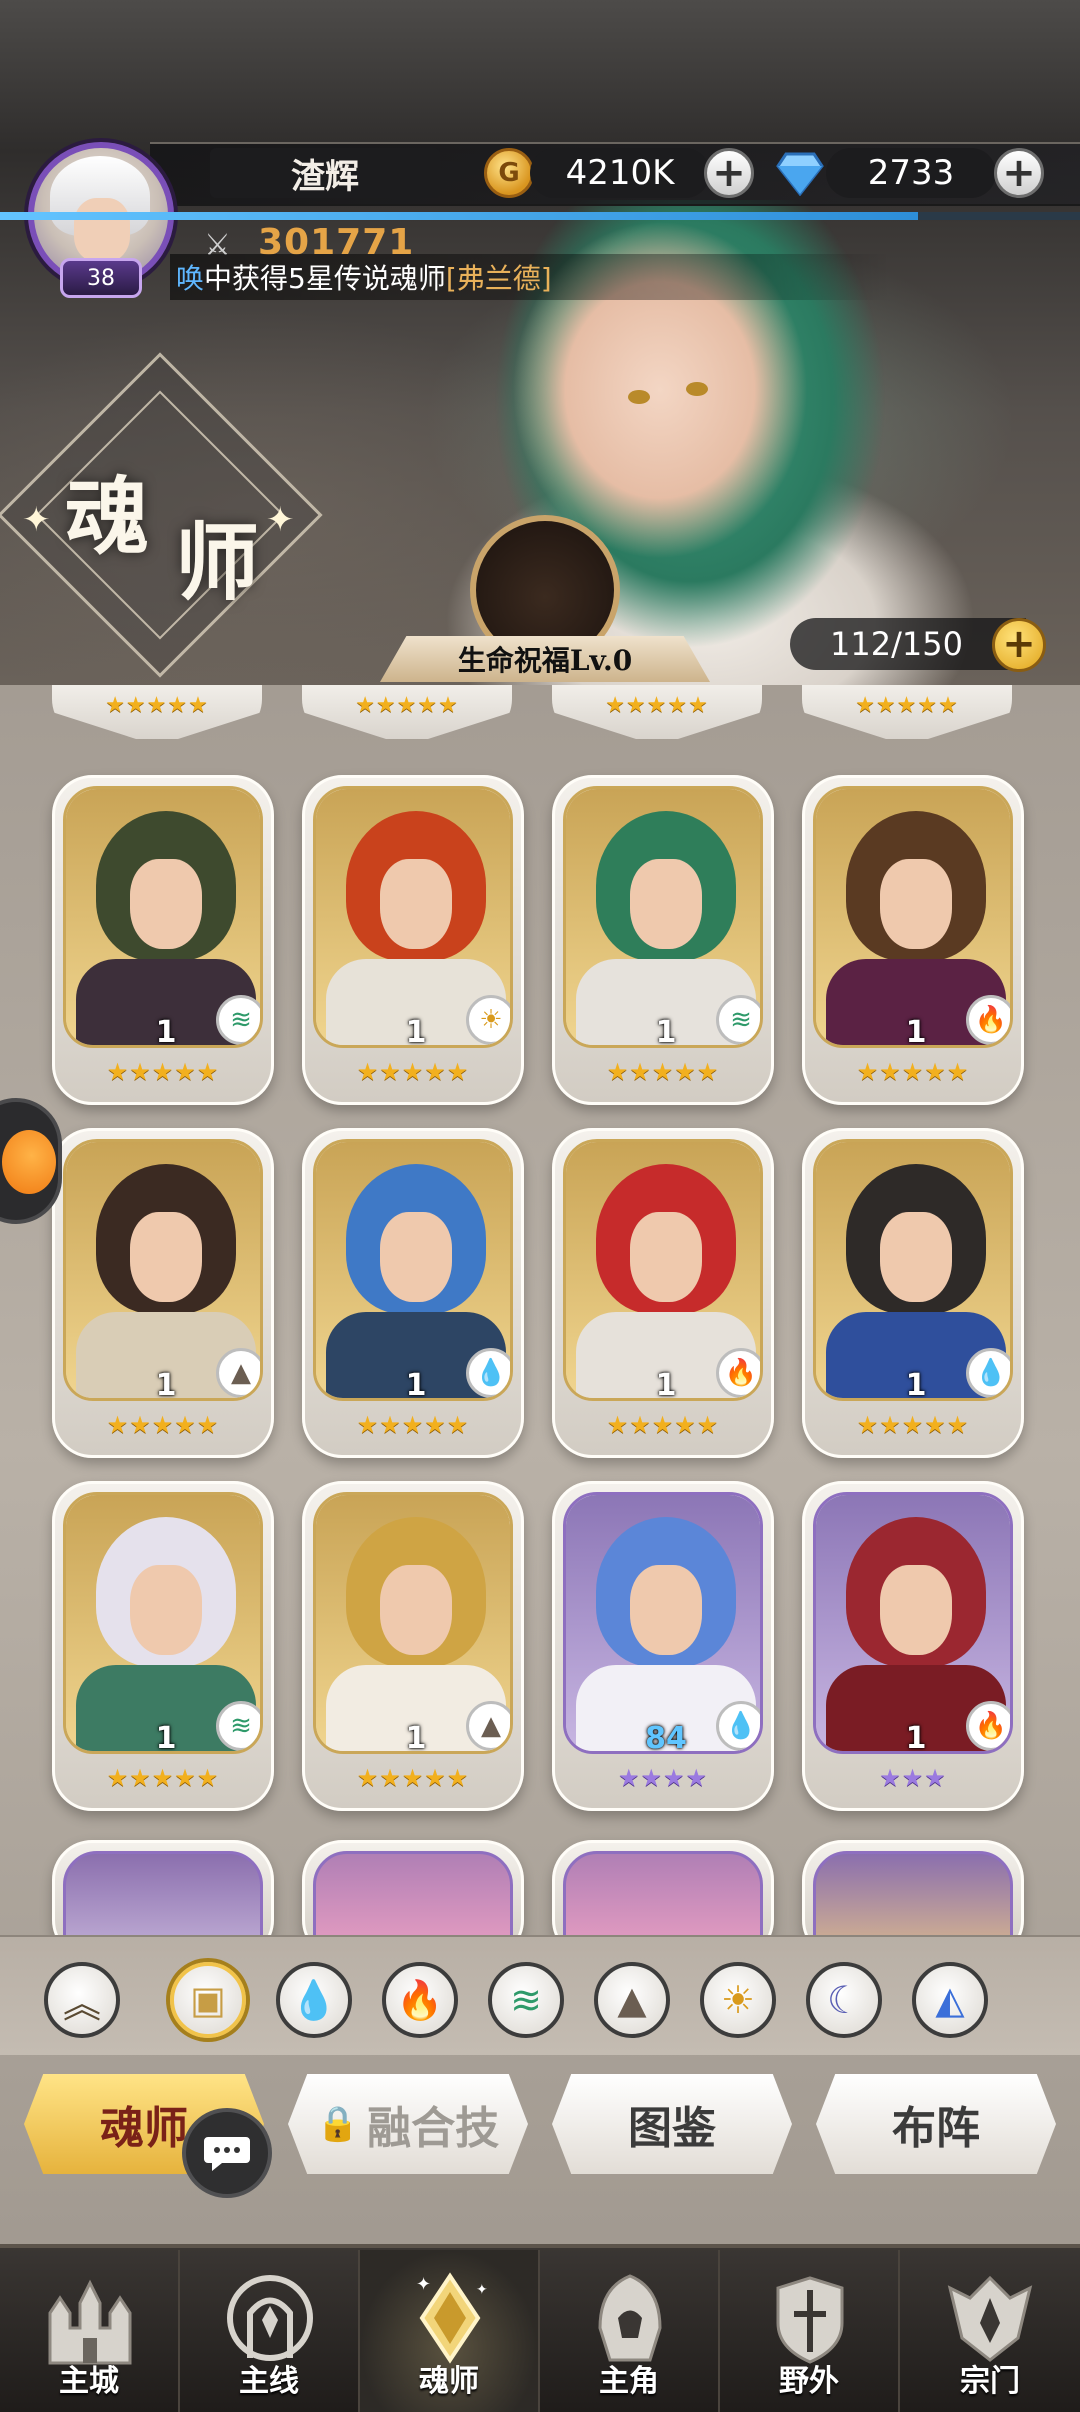 The image size is (1080, 2412). What do you see at coordinates (810, 2320) in the screenshot?
I see `shield-sword-icon` at bounding box center [810, 2320].